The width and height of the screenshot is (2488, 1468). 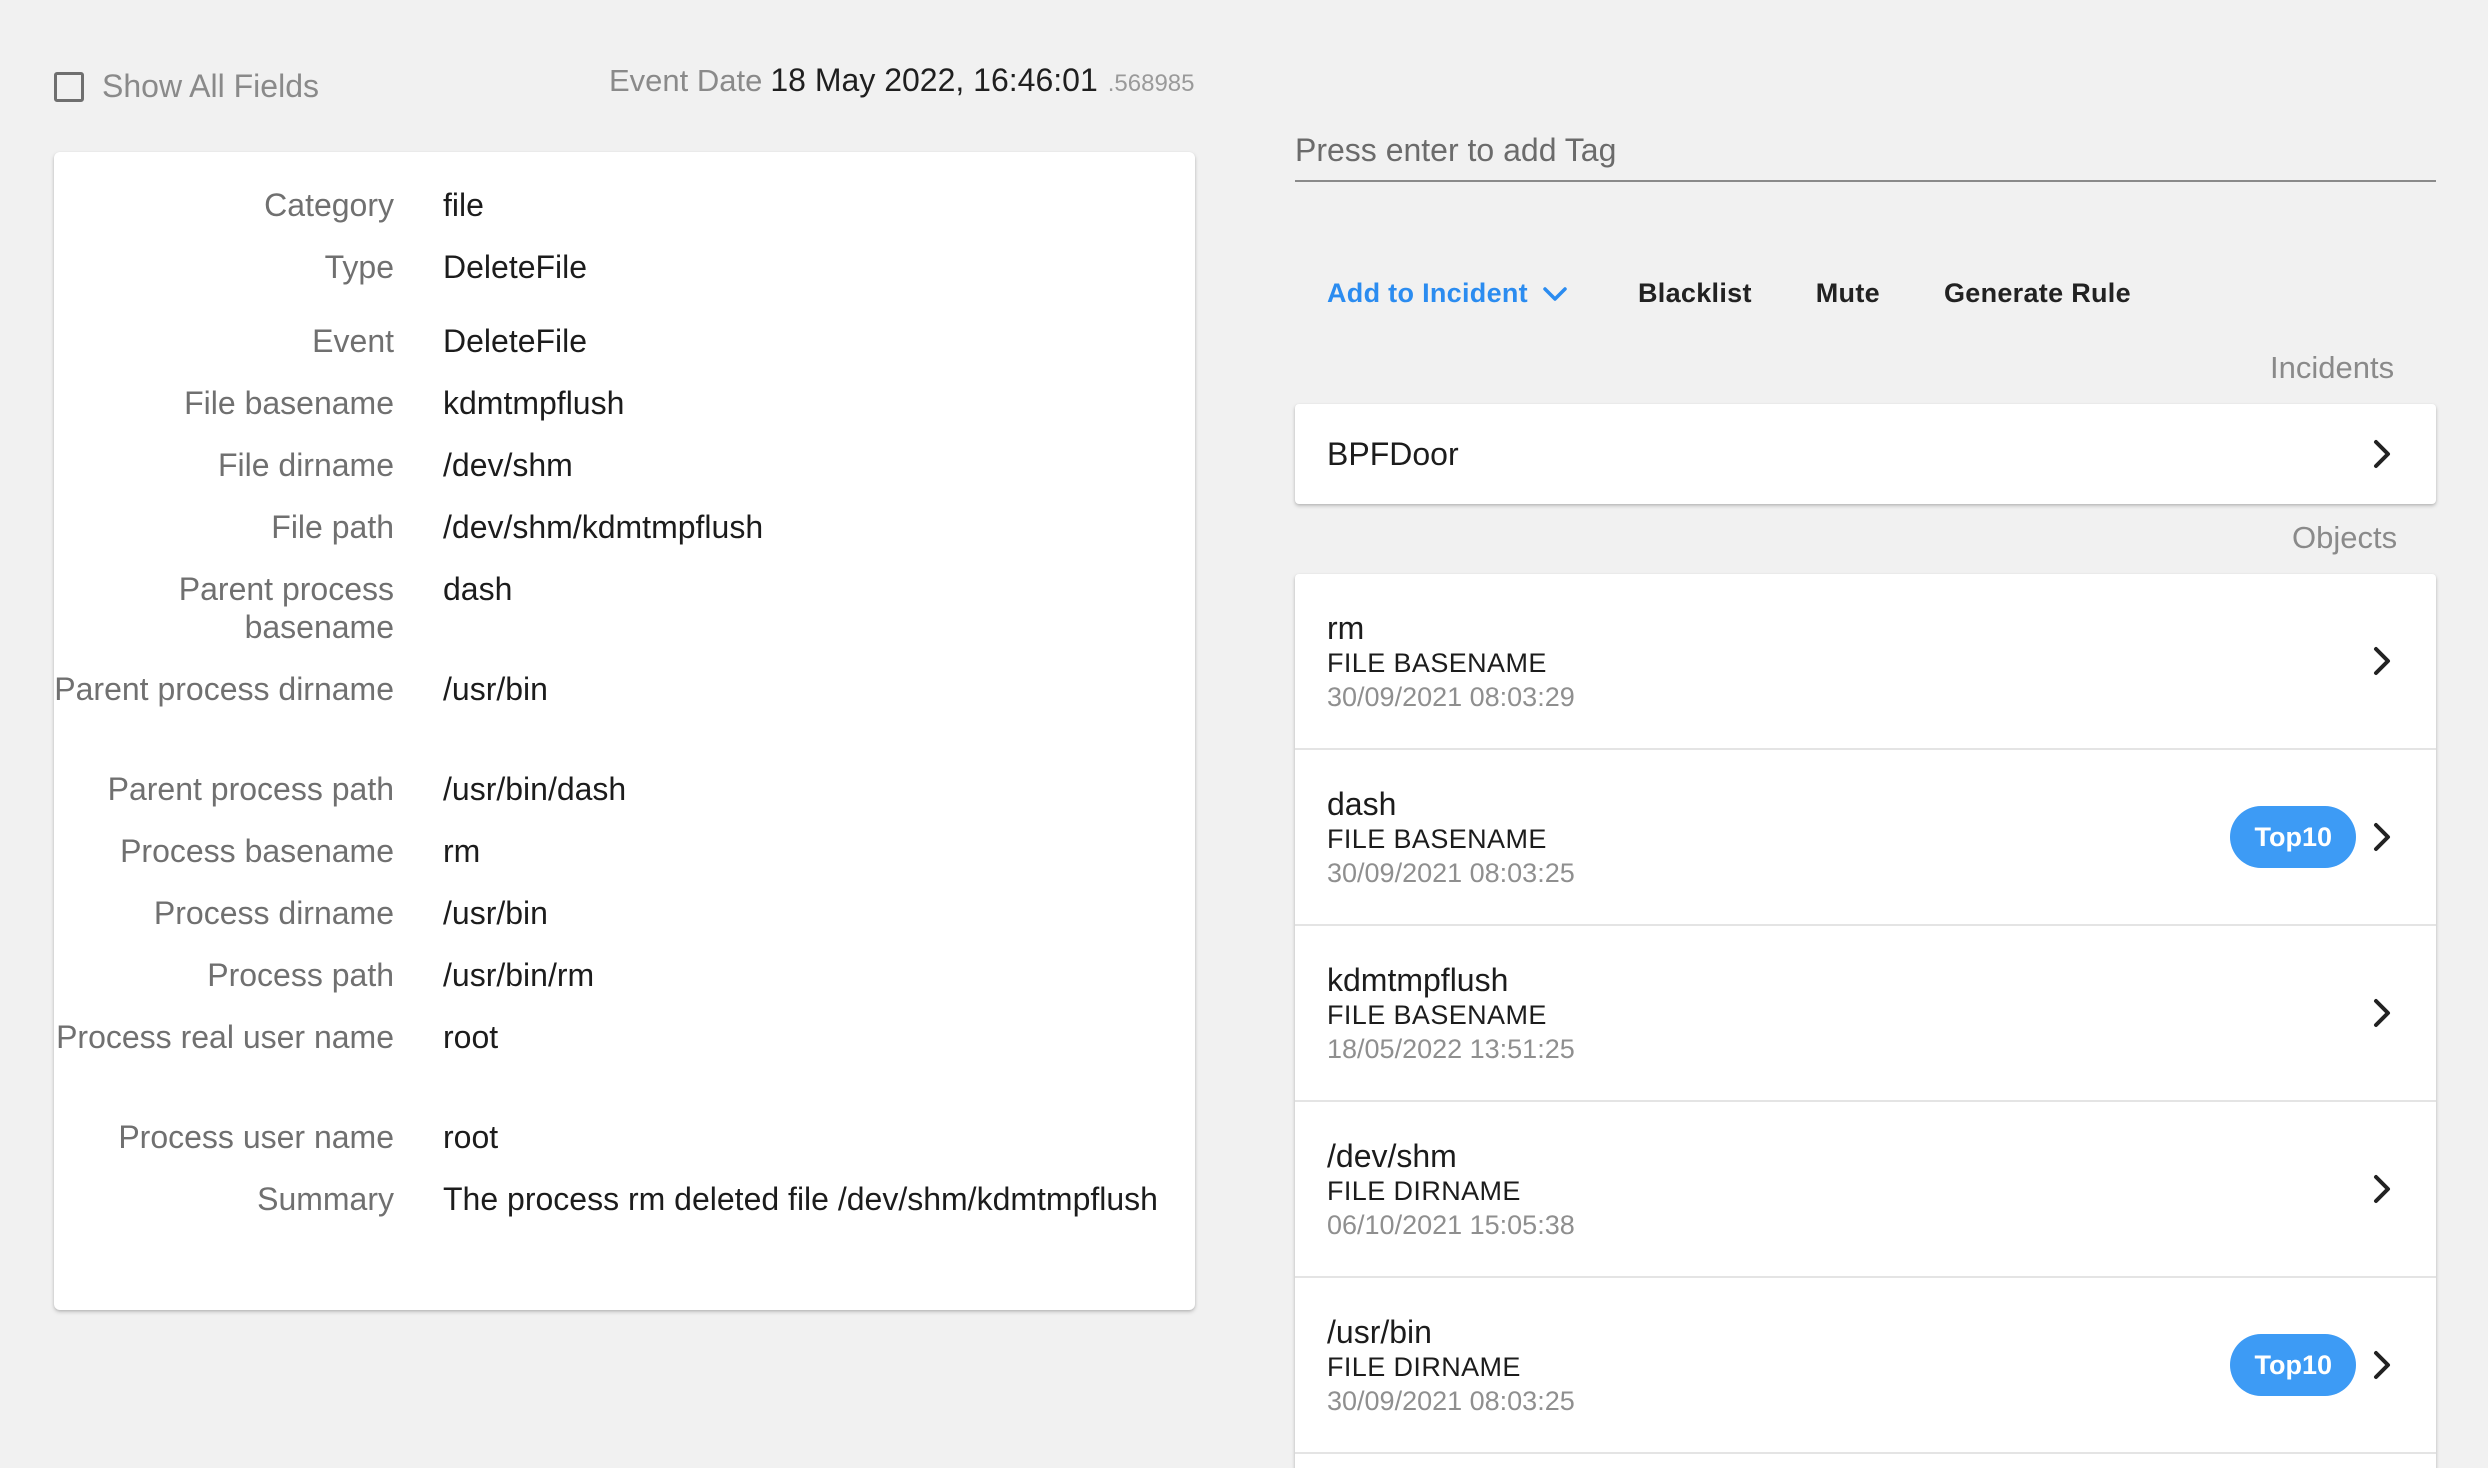 What do you see at coordinates (624, 1037) in the screenshot?
I see `field-row: Process real user name root` at bounding box center [624, 1037].